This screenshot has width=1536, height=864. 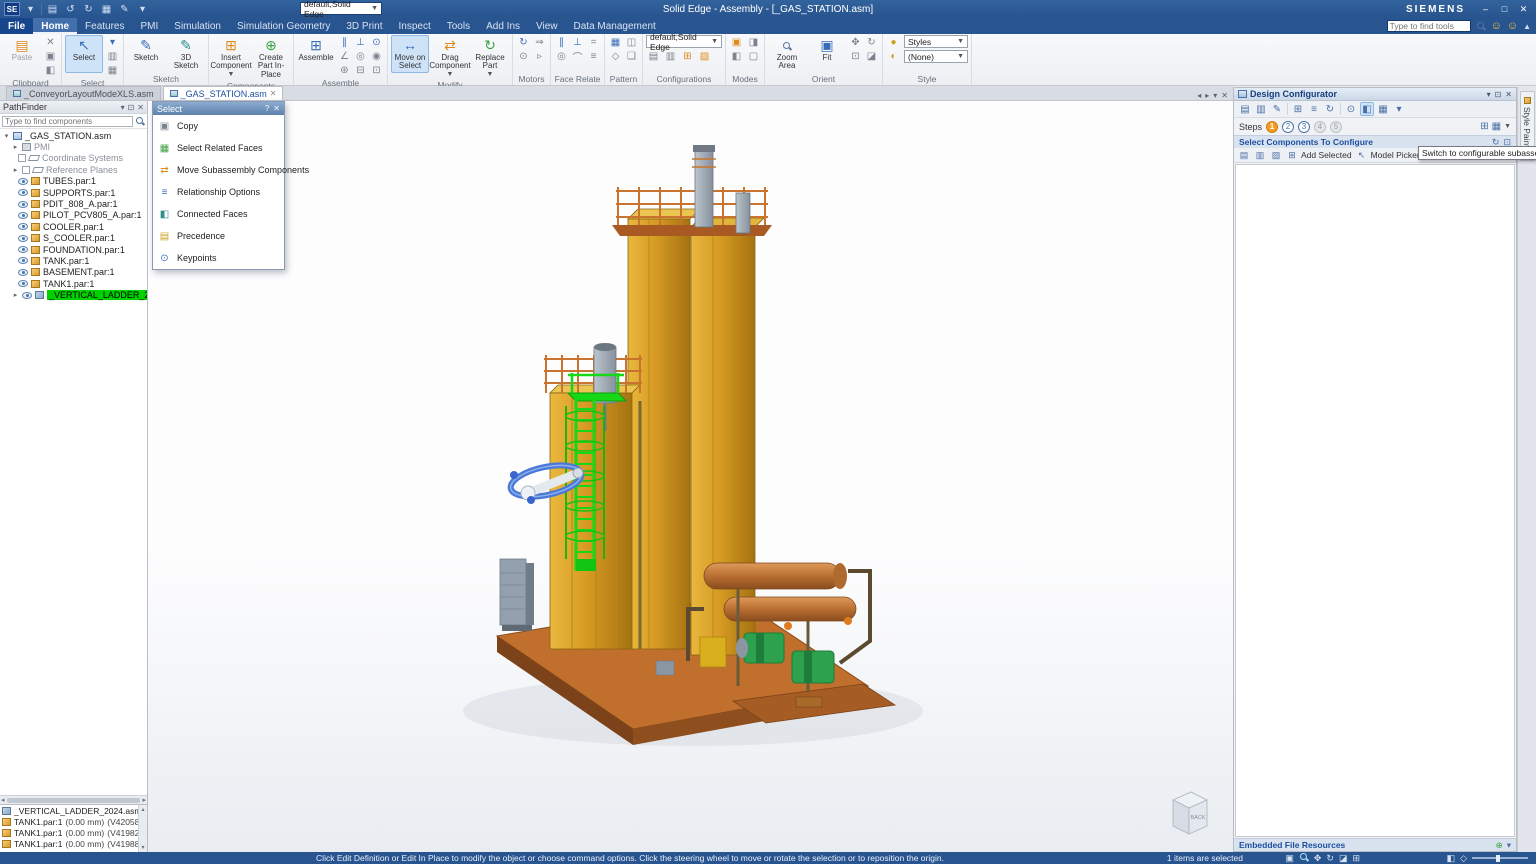 I want to click on save-config-icon: ✎, so click(x=1277, y=109).